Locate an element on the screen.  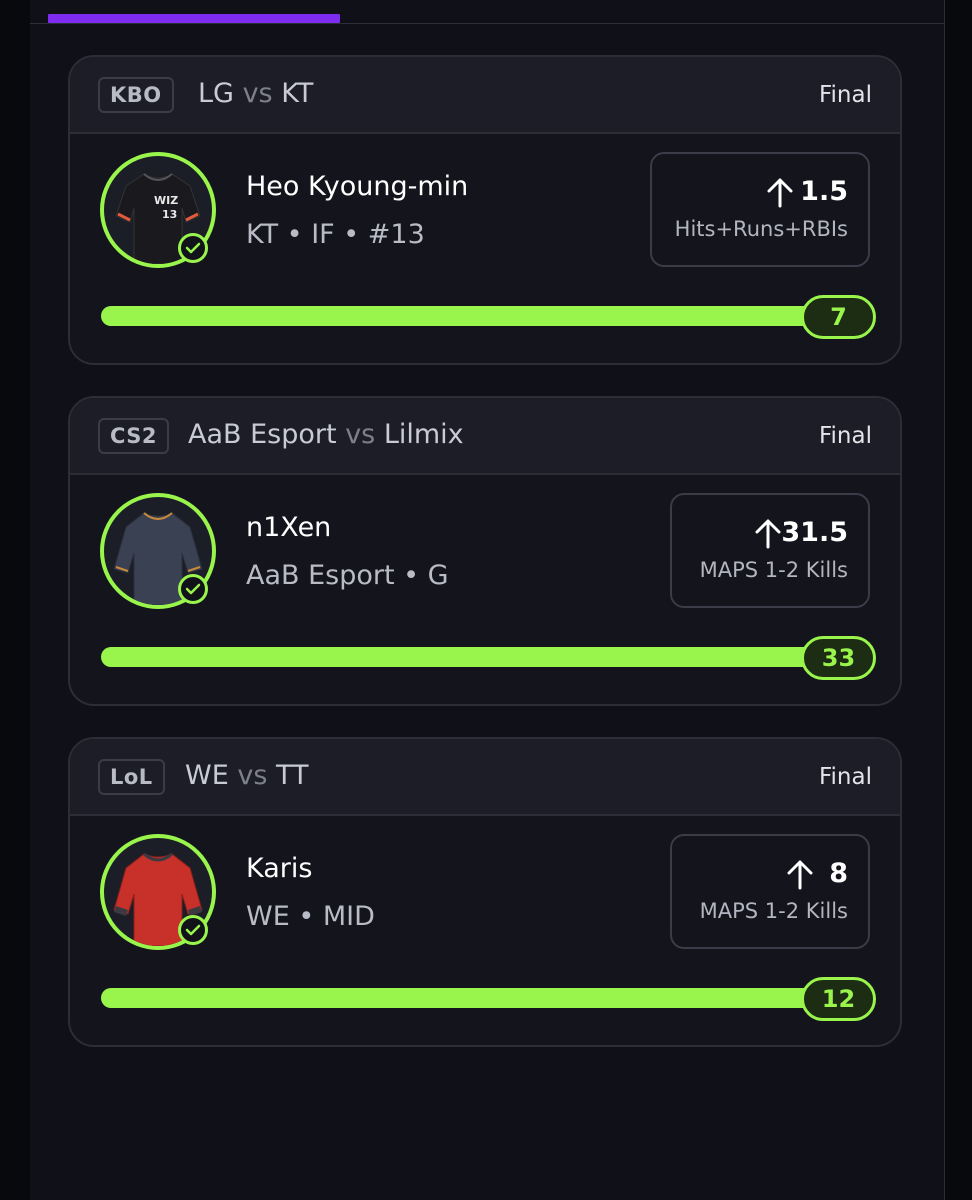
player-meta: KT • IF • #13 is located at coordinates (335, 234).